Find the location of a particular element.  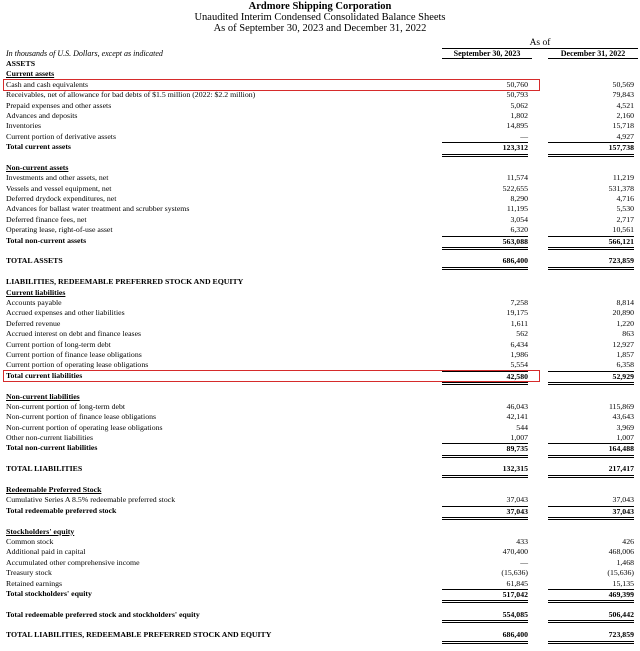

row-label: Investments and other assets, net is located at coordinates (57, 178).